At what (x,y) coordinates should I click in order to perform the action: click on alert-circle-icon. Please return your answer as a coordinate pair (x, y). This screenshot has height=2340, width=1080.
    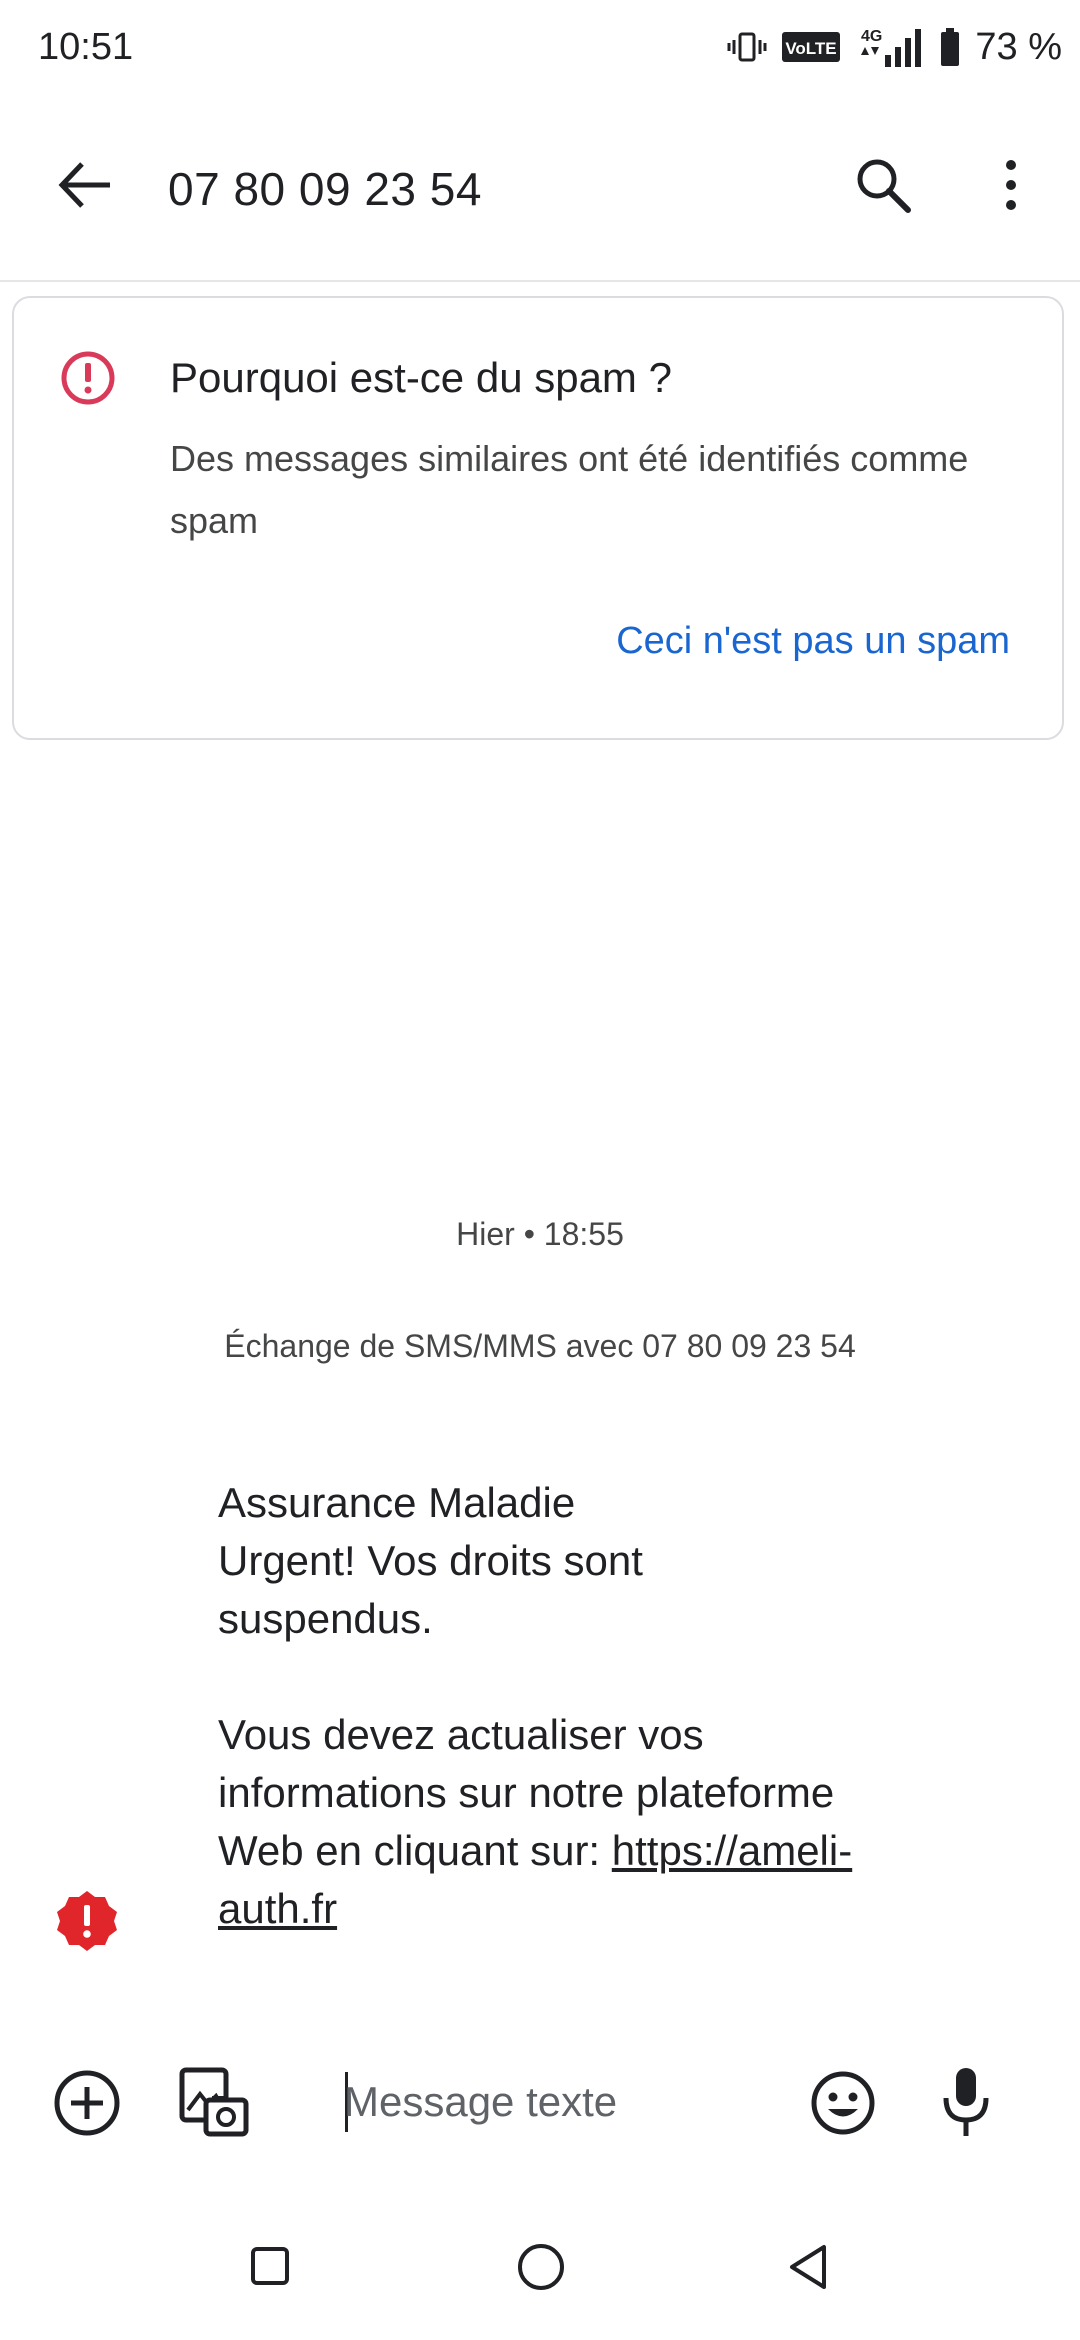
    Looking at the image, I should click on (88, 378).